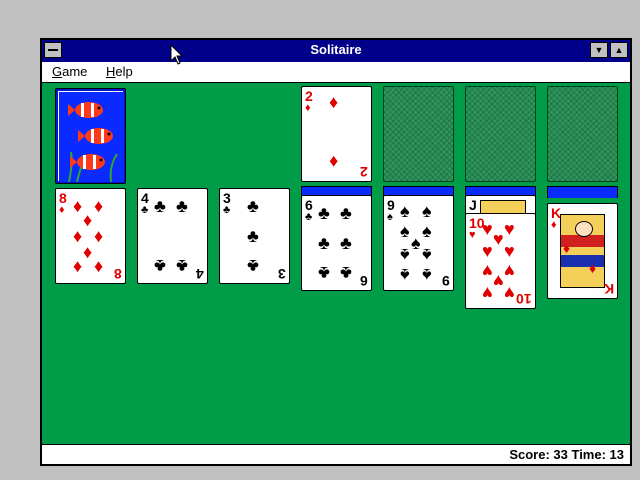  I want to click on card-rank: J, so click(473, 205).